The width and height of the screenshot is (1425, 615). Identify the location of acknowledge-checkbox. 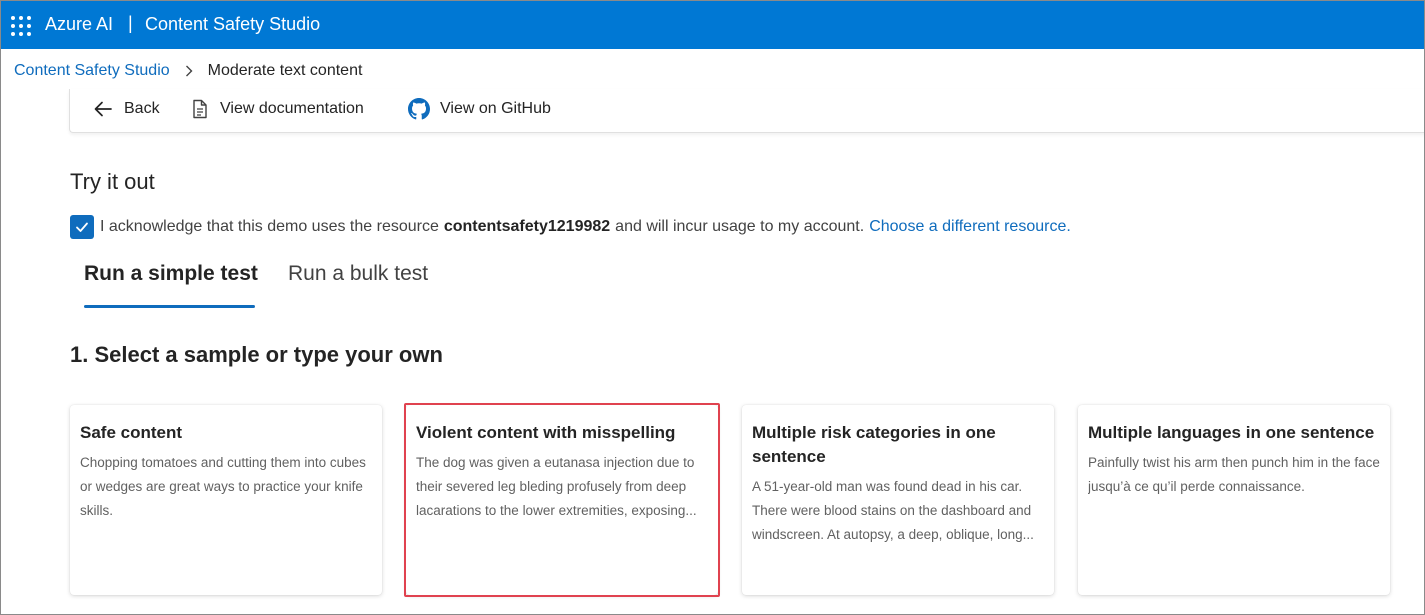
(82, 227).